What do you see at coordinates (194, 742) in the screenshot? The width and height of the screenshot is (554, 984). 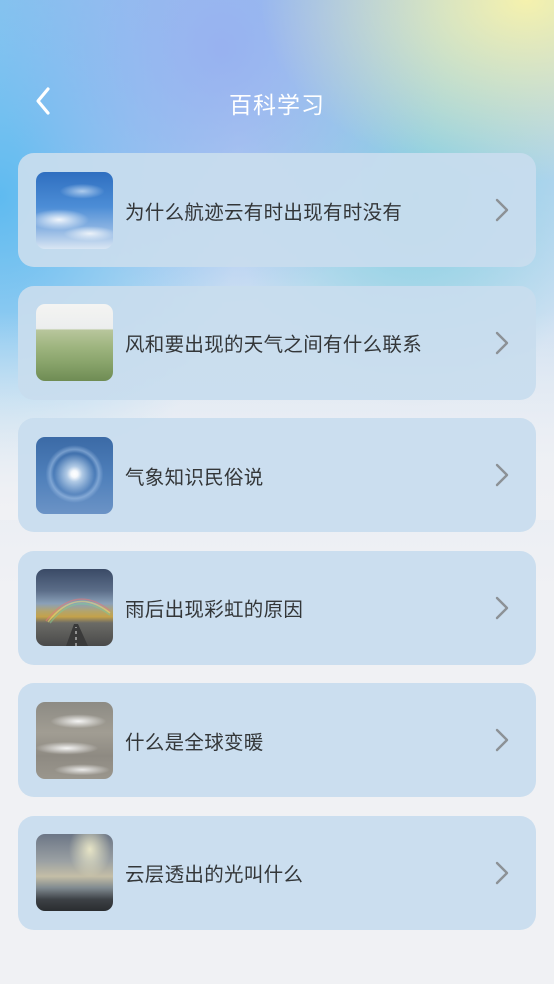 I see `list-item-label: 什么是全球变暖` at bounding box center [194, 742].